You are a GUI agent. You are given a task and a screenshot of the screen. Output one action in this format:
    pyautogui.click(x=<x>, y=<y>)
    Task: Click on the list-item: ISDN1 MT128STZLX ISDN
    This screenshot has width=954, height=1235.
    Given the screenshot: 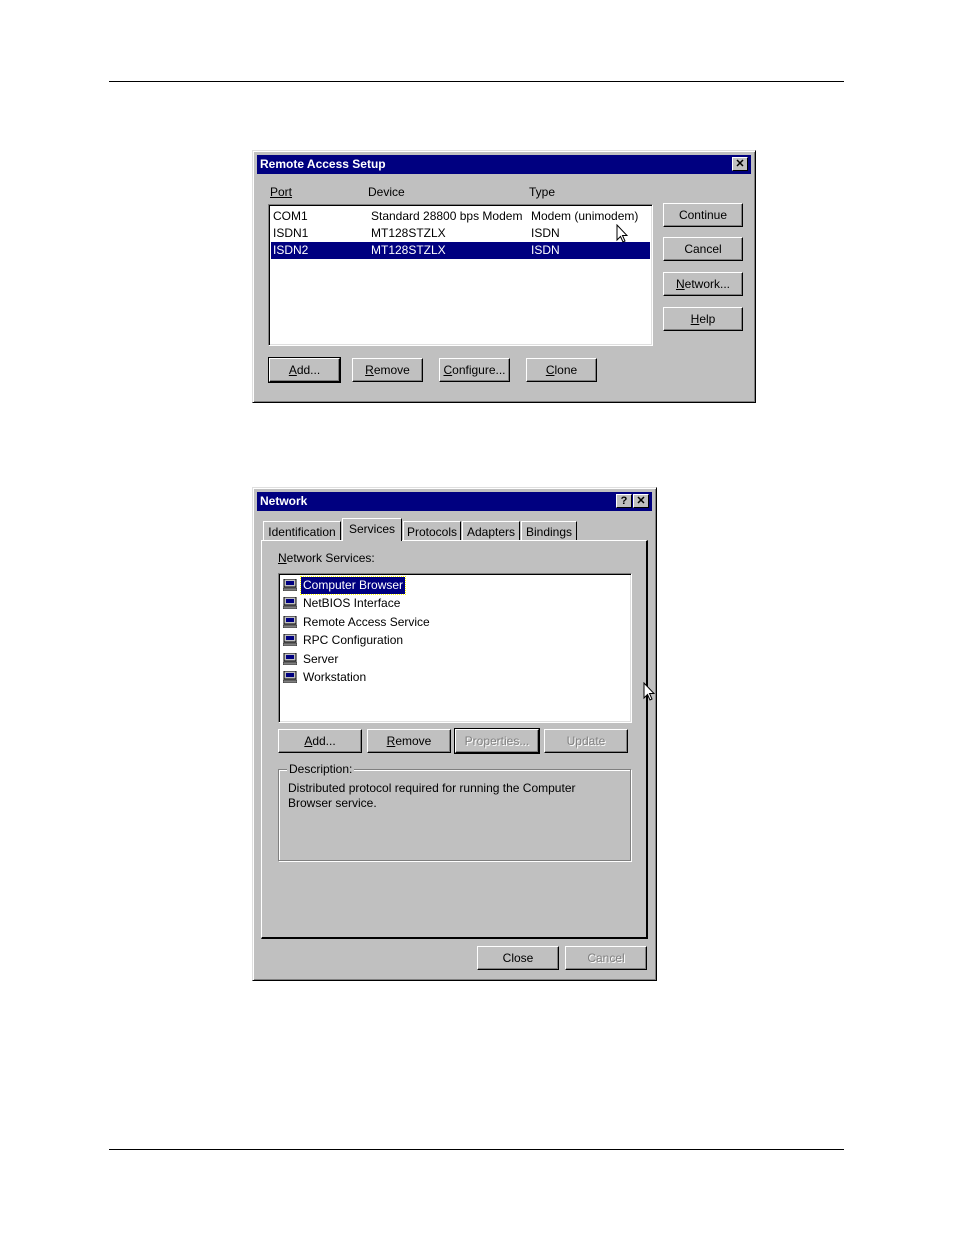 What is the action you would take?
    pyautogui.click(x=460, y=233)
    